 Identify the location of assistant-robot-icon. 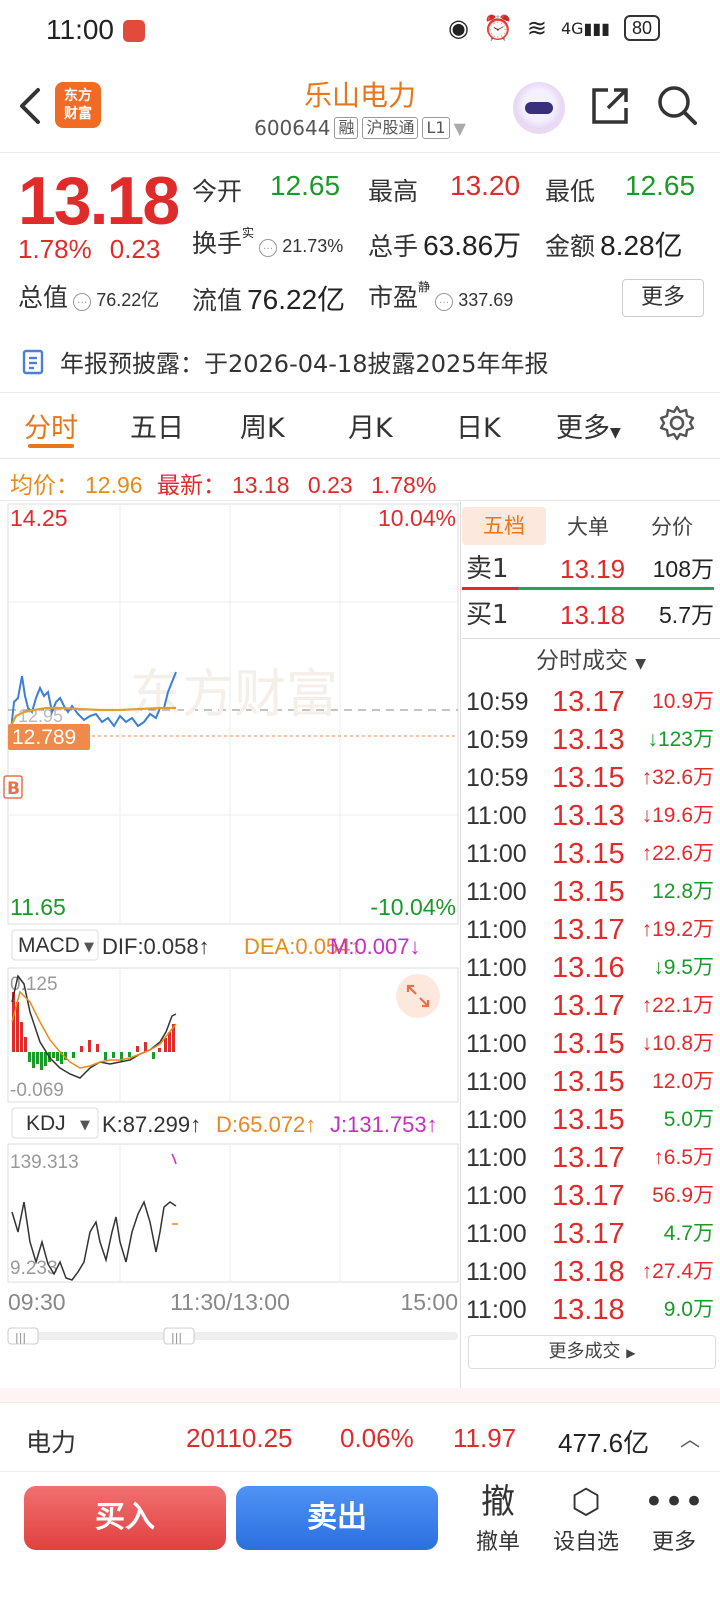
(539, 108).